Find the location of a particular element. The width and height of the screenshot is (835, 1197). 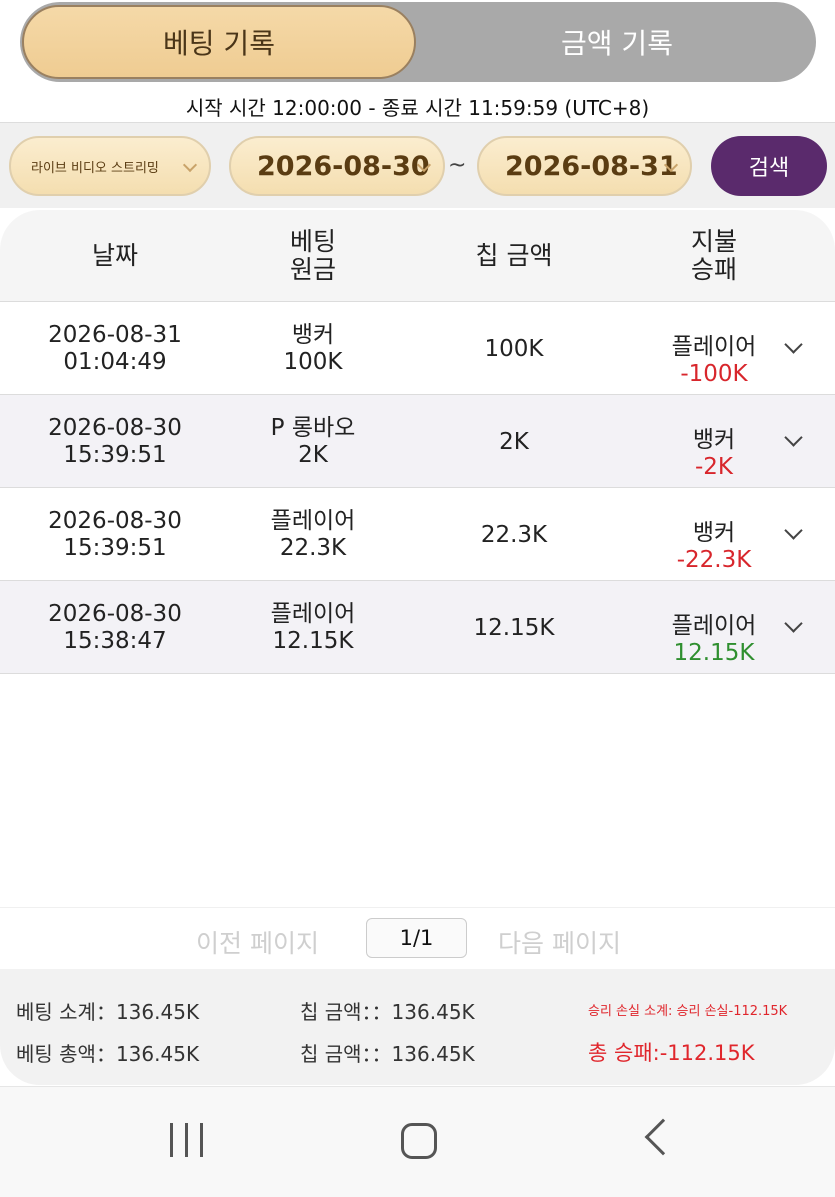

pagination: 이전 페이지 1/1 다음 페이지 is located at coordinates (417, 938).